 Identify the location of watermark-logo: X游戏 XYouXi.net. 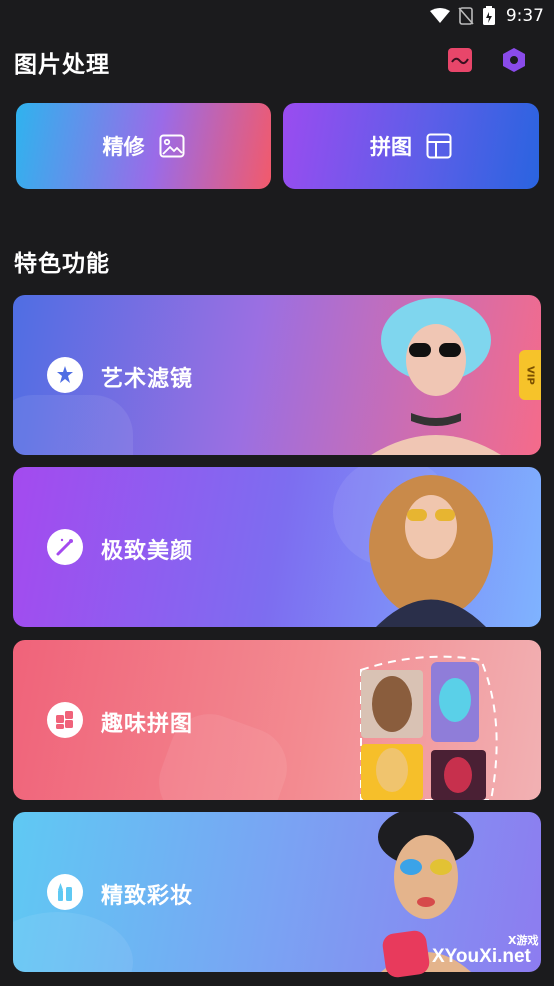
(465, 956).